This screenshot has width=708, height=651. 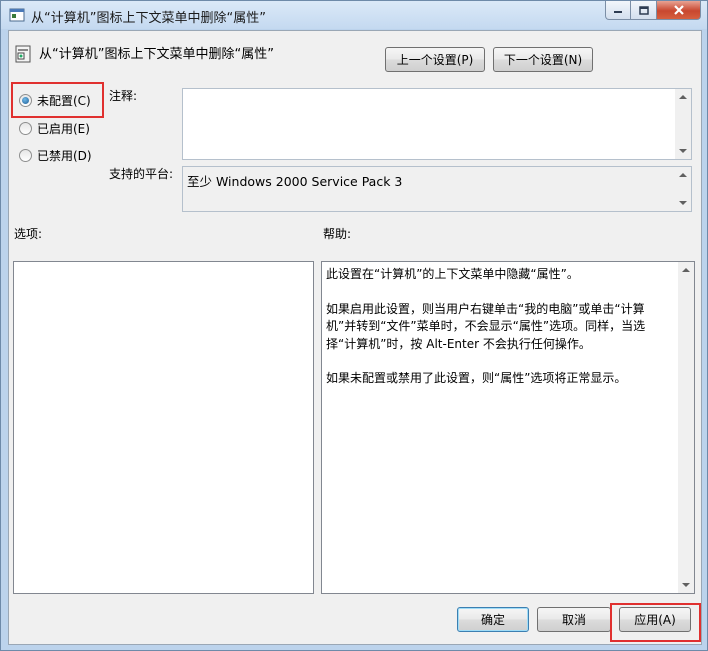 What do you see at coordinates (574, 619) in the screenshot?
I see `cancel-button: 取消` at bounding box center [574, 619].